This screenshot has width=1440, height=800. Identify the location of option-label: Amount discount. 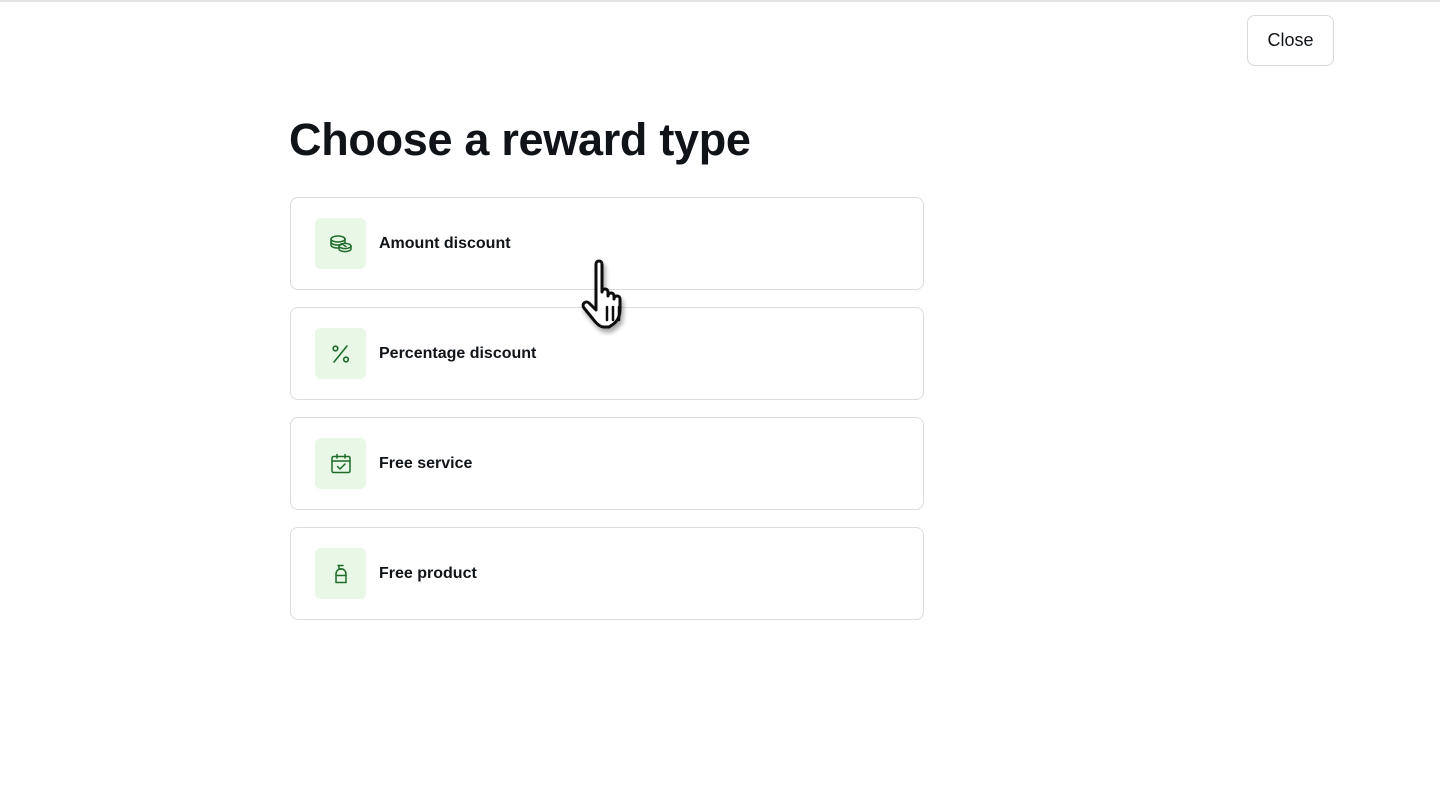
(445, 243).